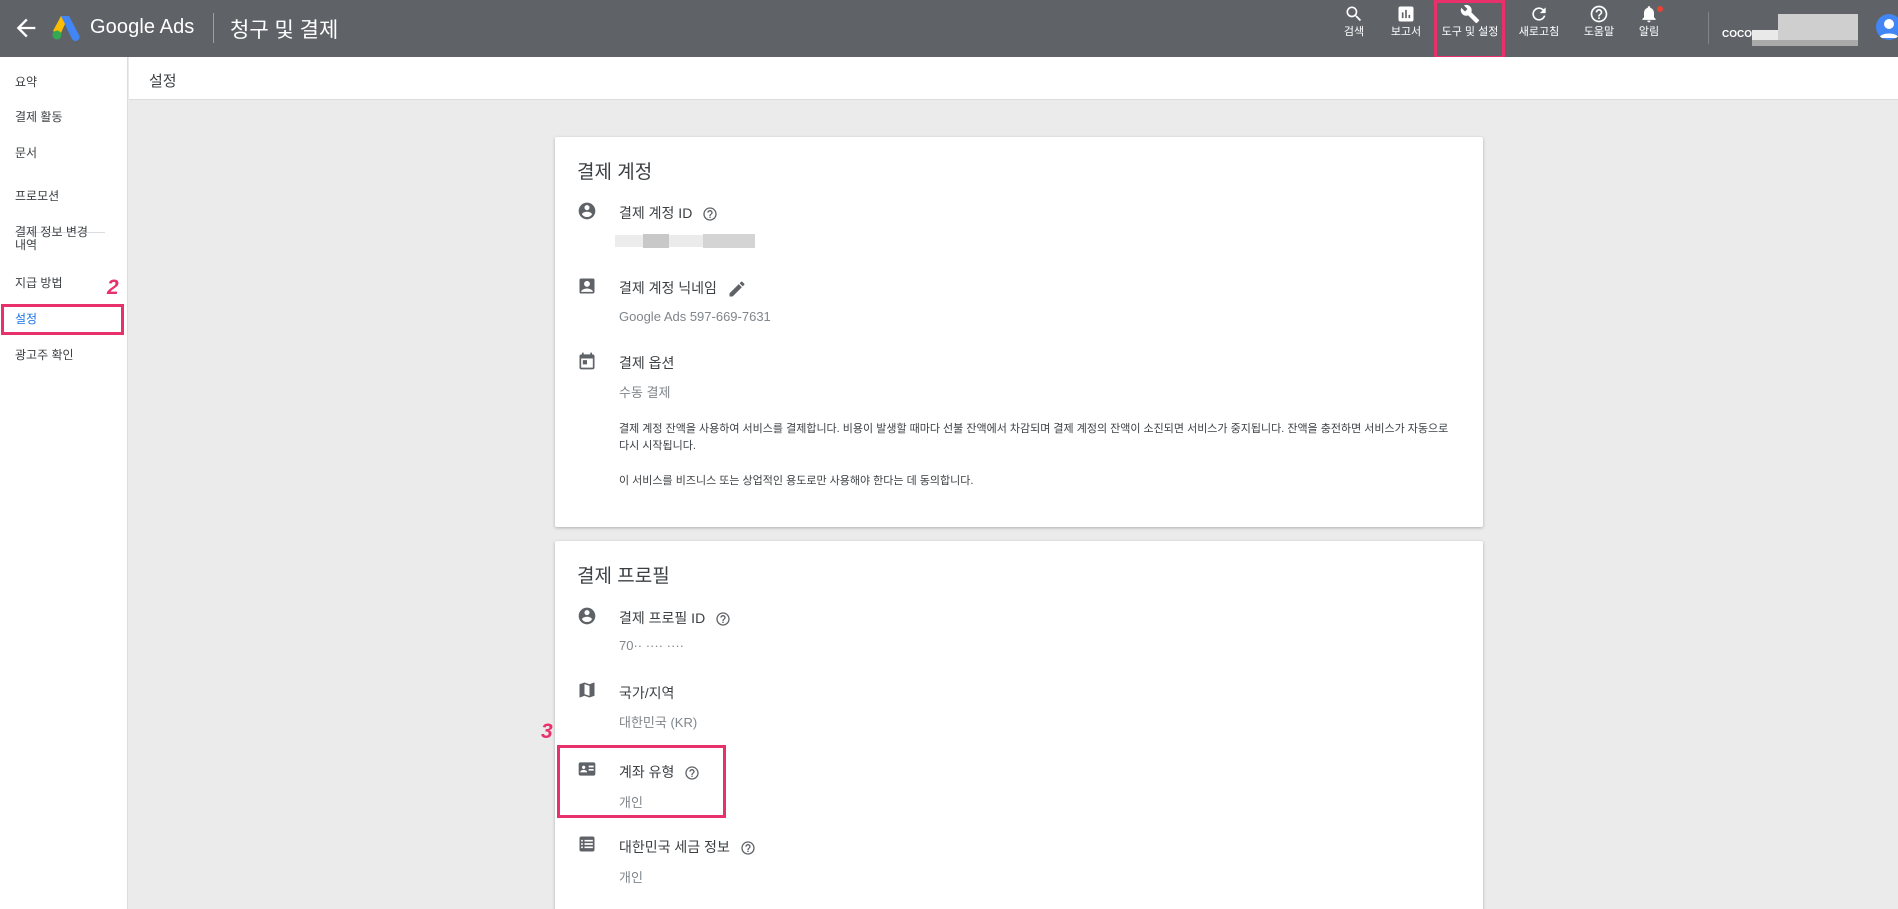  What do you see at coordinates (44, 355) in the screenshot?
I see `sidebar-item-advertiser-verification: 광고주 확인` at bounding box center [44, 355].